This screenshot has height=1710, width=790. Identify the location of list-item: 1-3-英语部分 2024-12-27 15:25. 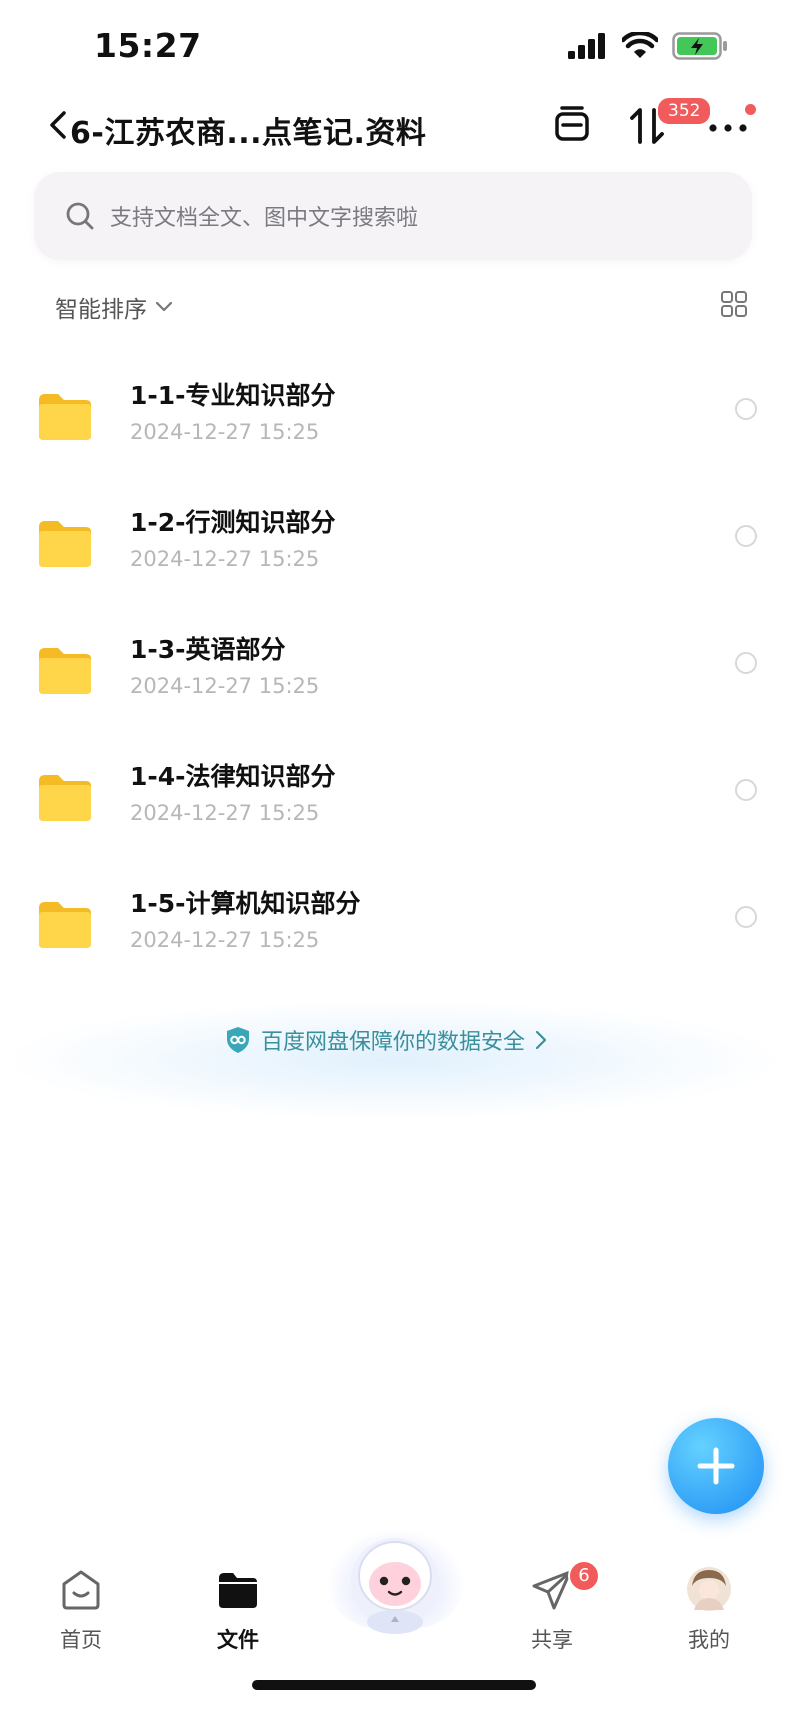
(395, 679).